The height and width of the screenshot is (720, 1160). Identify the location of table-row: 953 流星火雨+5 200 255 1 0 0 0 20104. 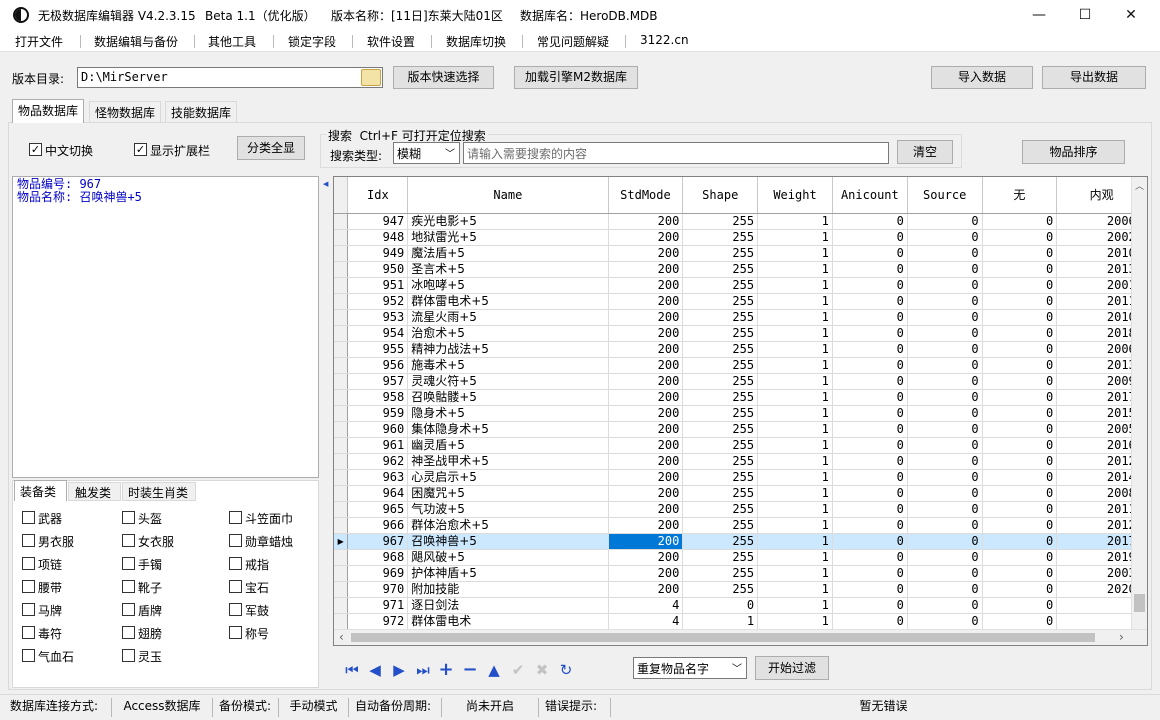
(740, 317).